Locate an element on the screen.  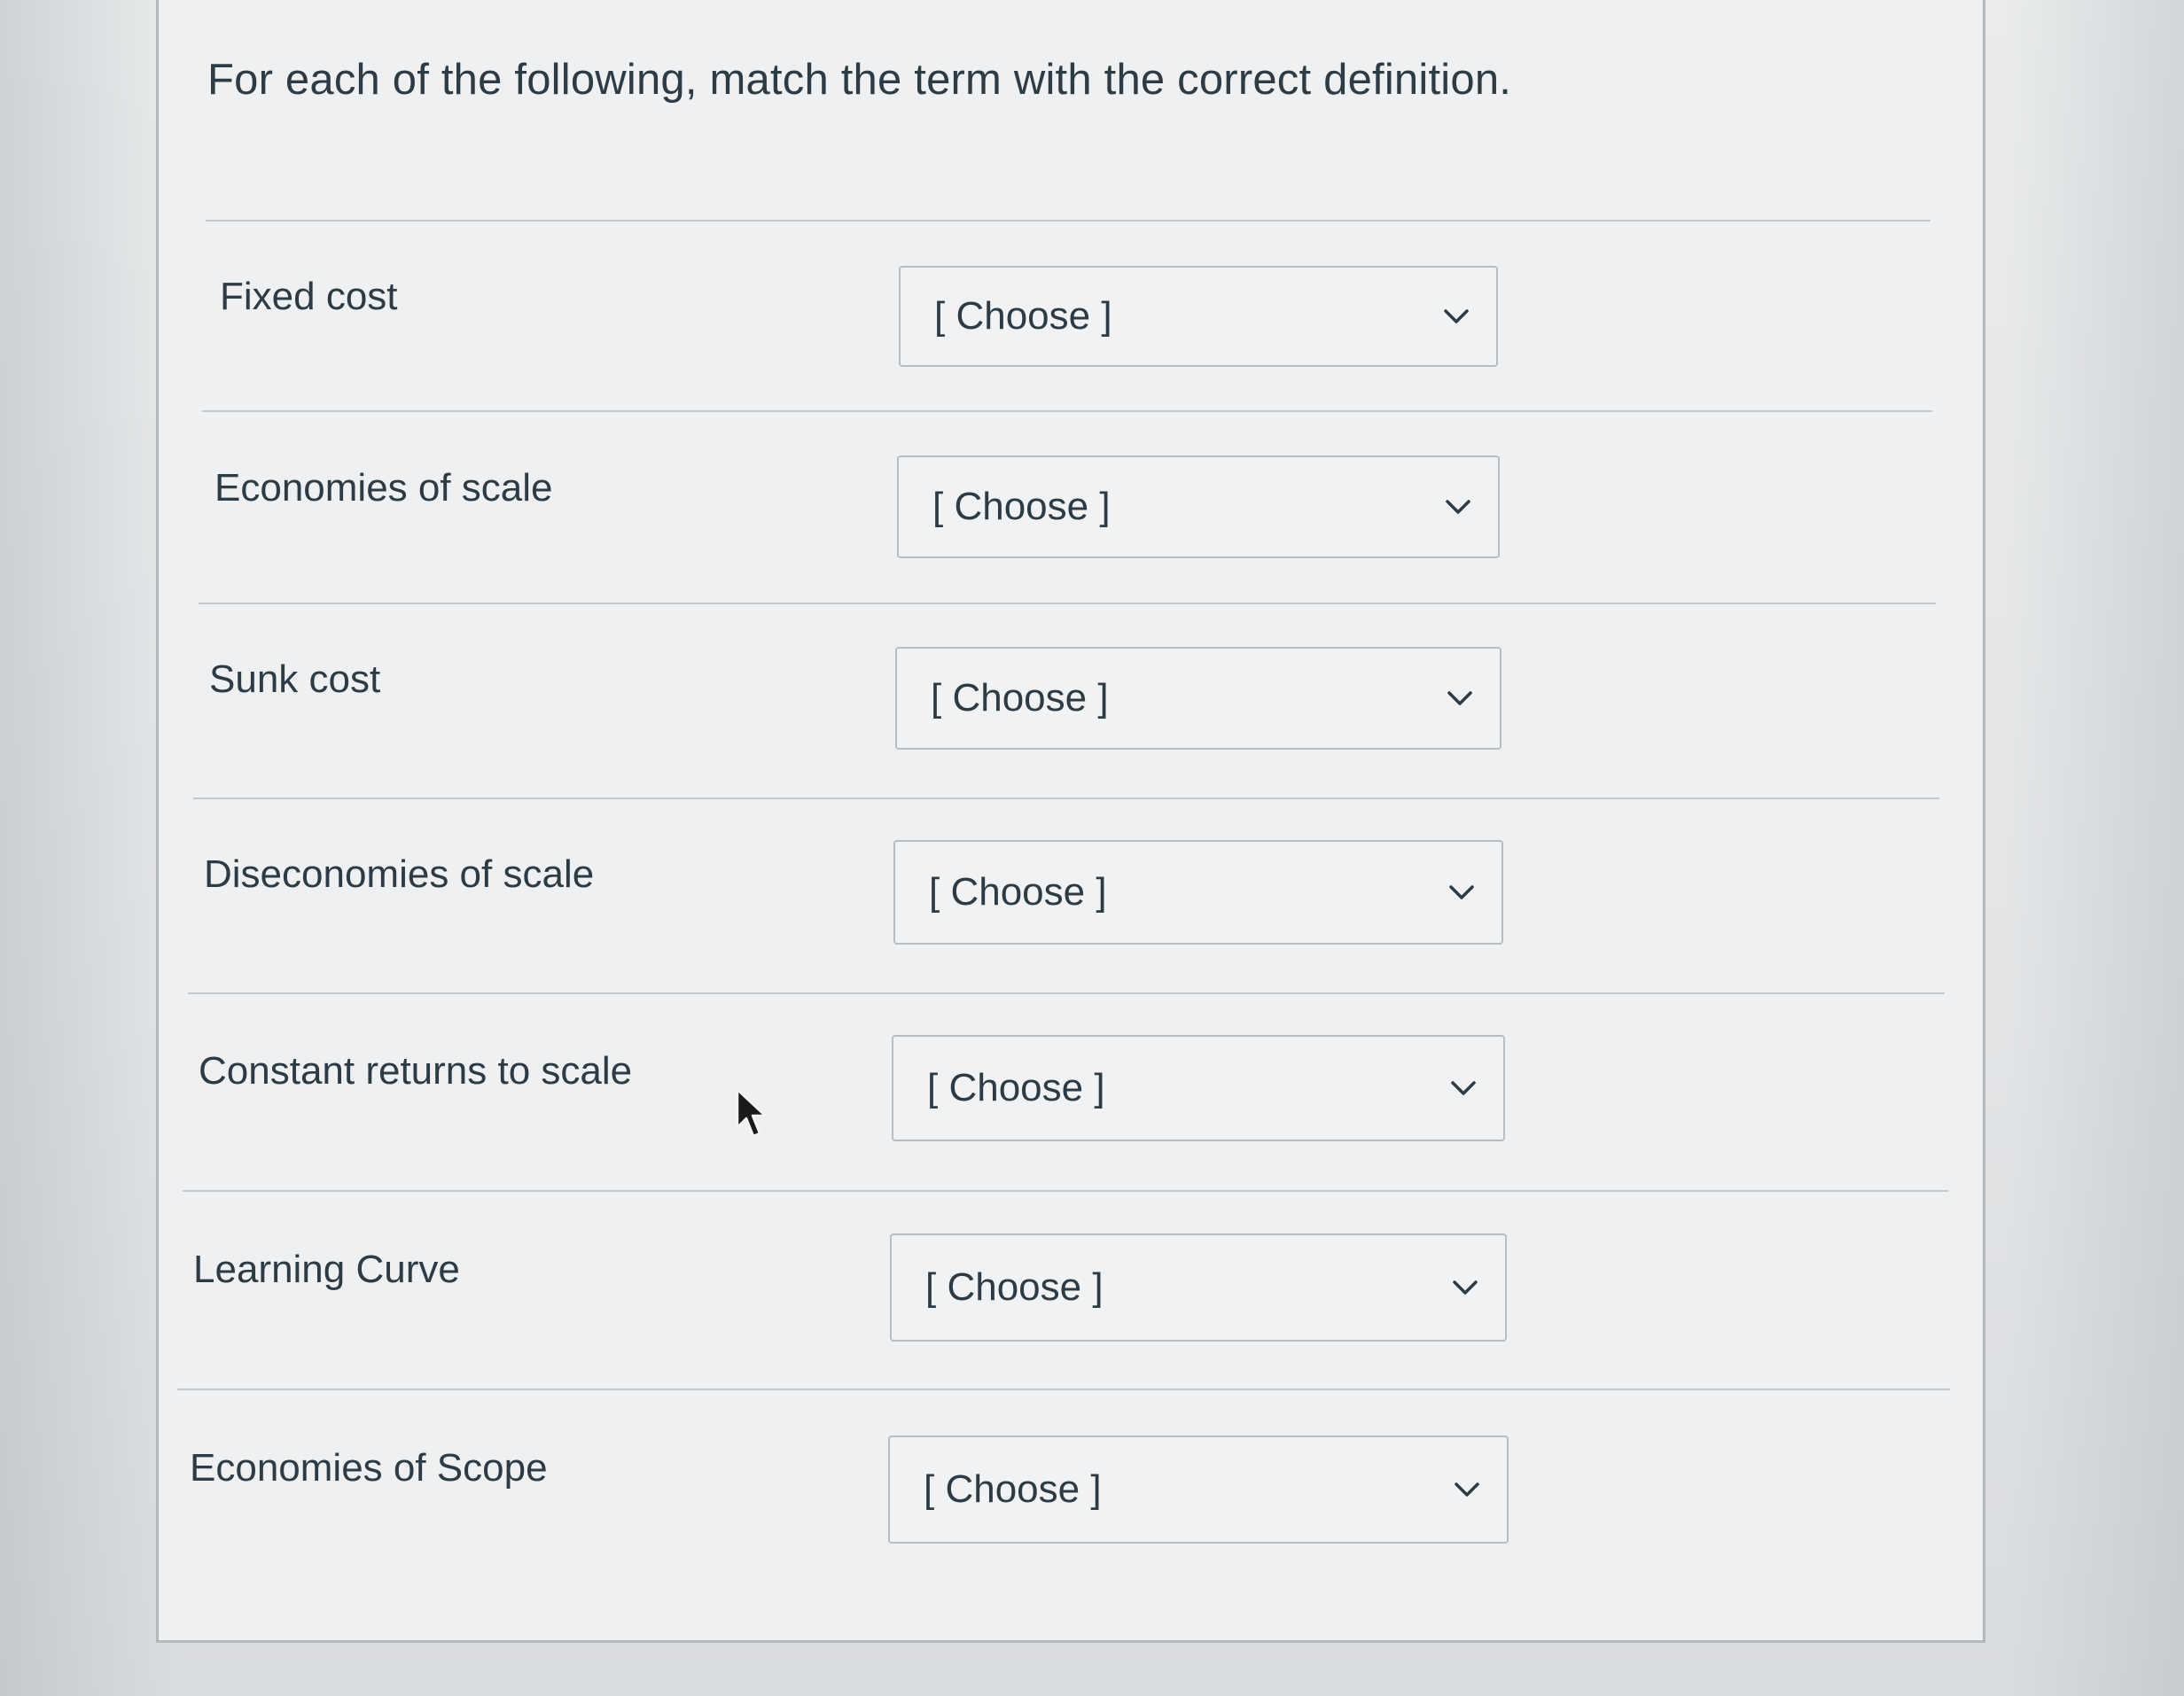
definition-select-constant-returns-to-scale: [ Choose ] is located at coordinates (1198, 1088).